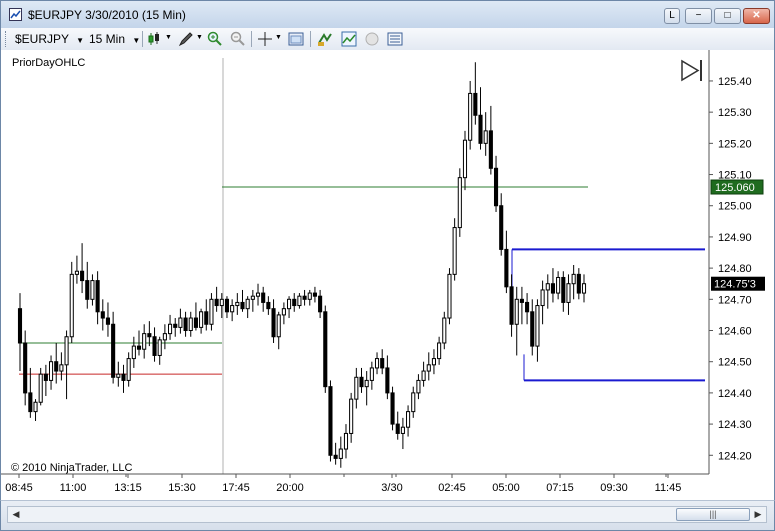 The width and height of the screenshot is (775, 531). Describe the element at coordinates (506, 488) in the screenshot. I see `x-tick-label: 05:00` at that location.